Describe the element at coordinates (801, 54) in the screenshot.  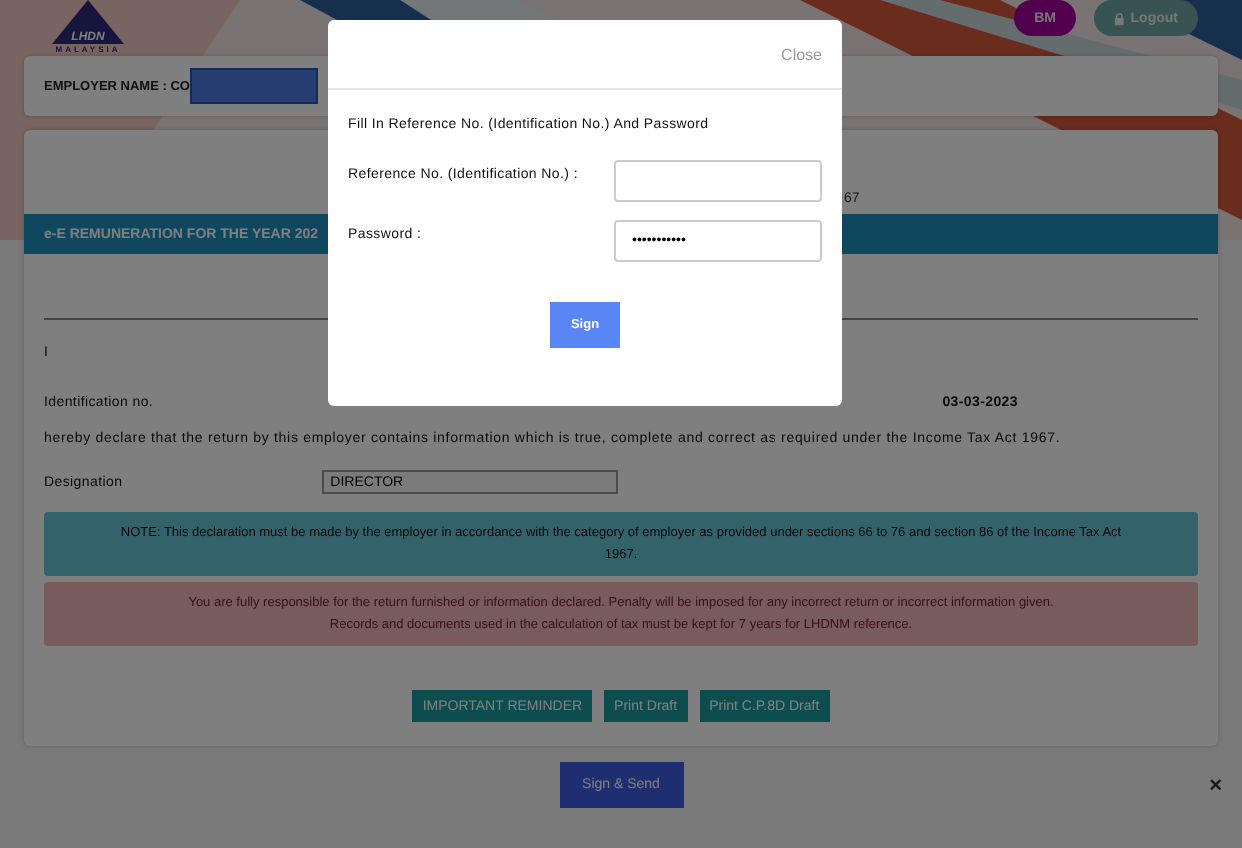
I see `close-button: Close` at that location.